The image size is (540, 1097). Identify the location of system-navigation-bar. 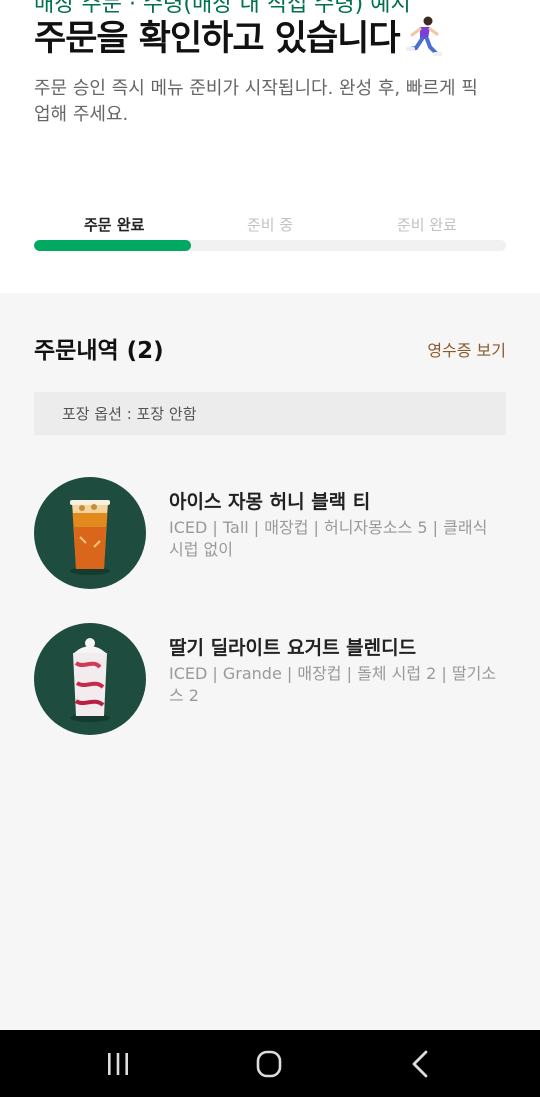
(270, 1063).